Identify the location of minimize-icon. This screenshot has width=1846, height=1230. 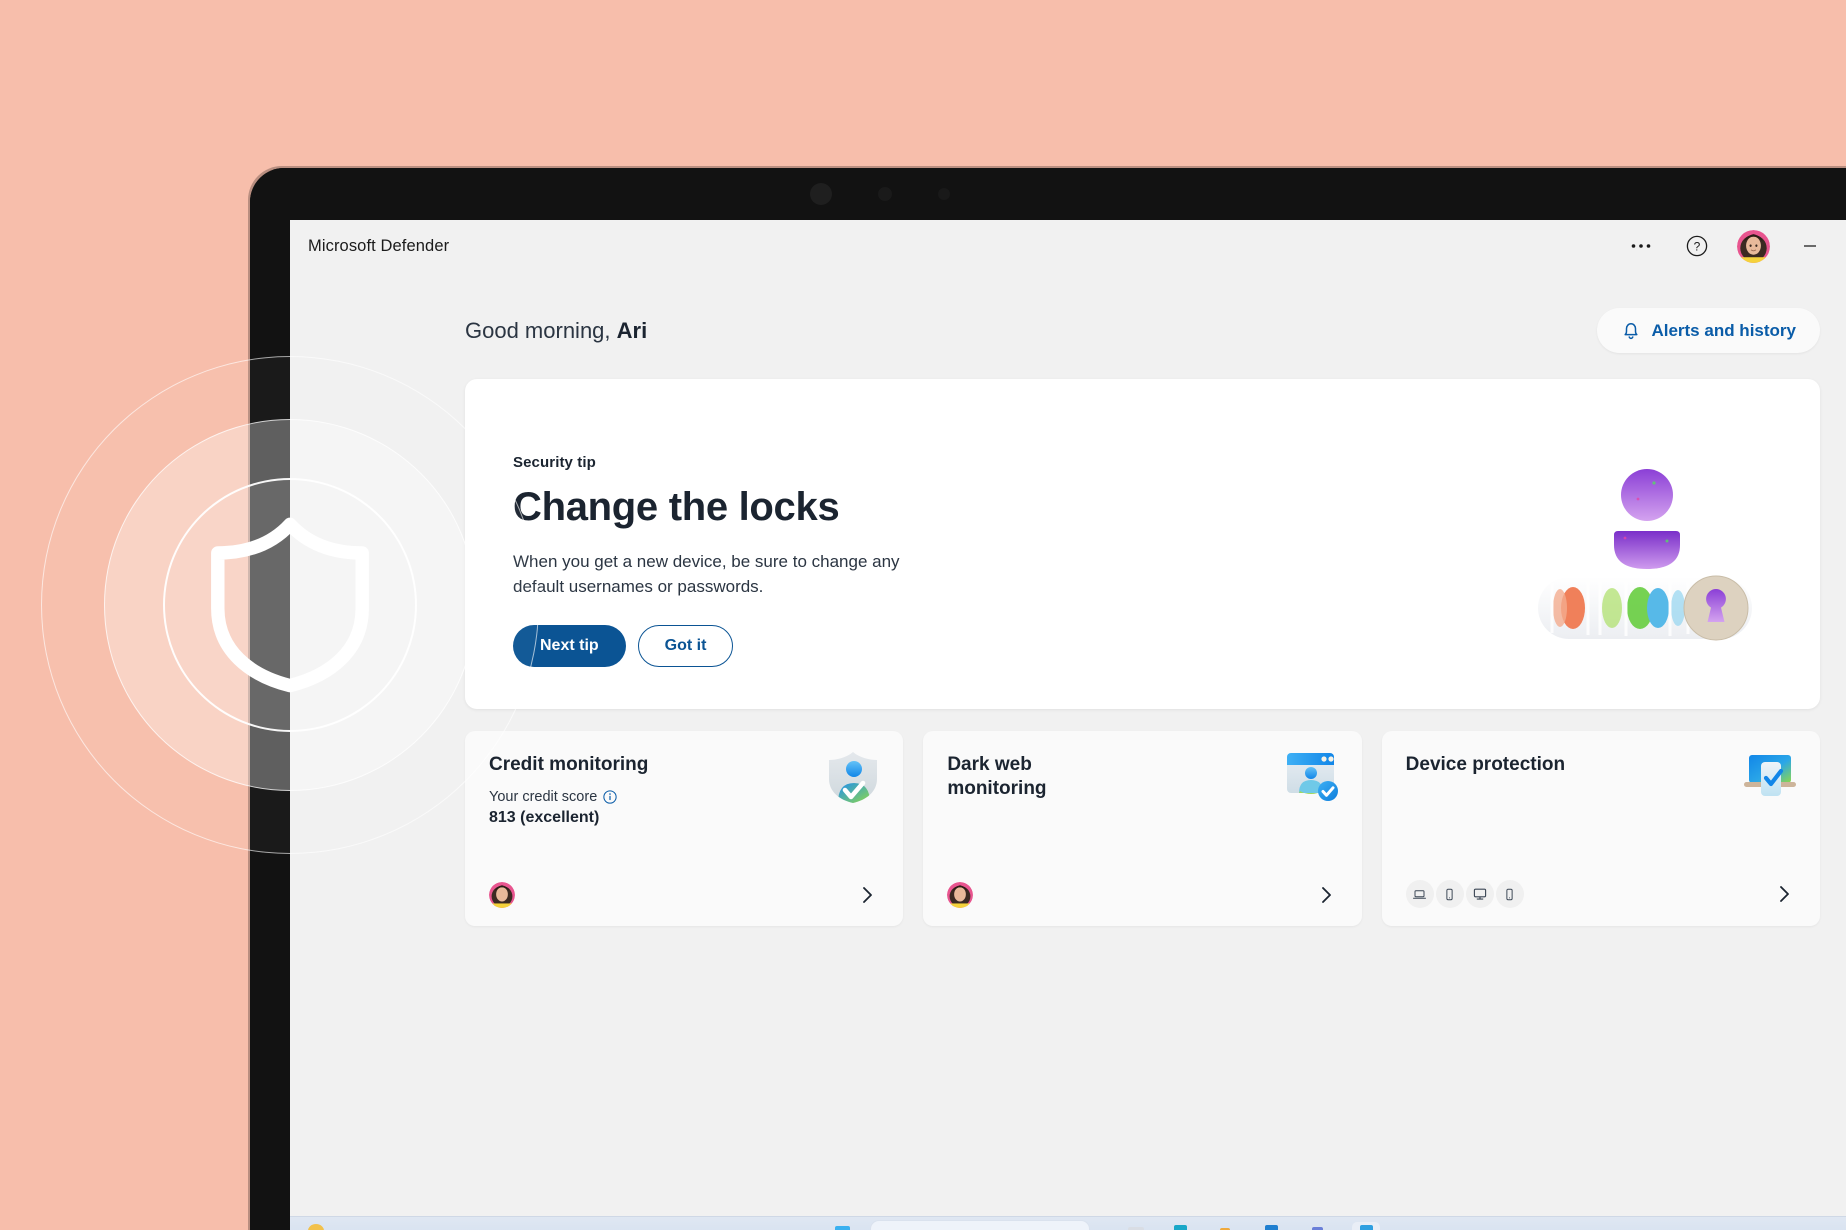
(1810, 246).